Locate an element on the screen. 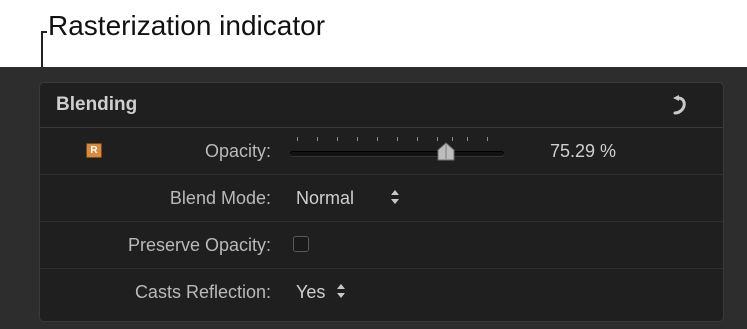 The image size is (747, 329). blend-mode-popup: Normal is located at coordinates (325, 198).